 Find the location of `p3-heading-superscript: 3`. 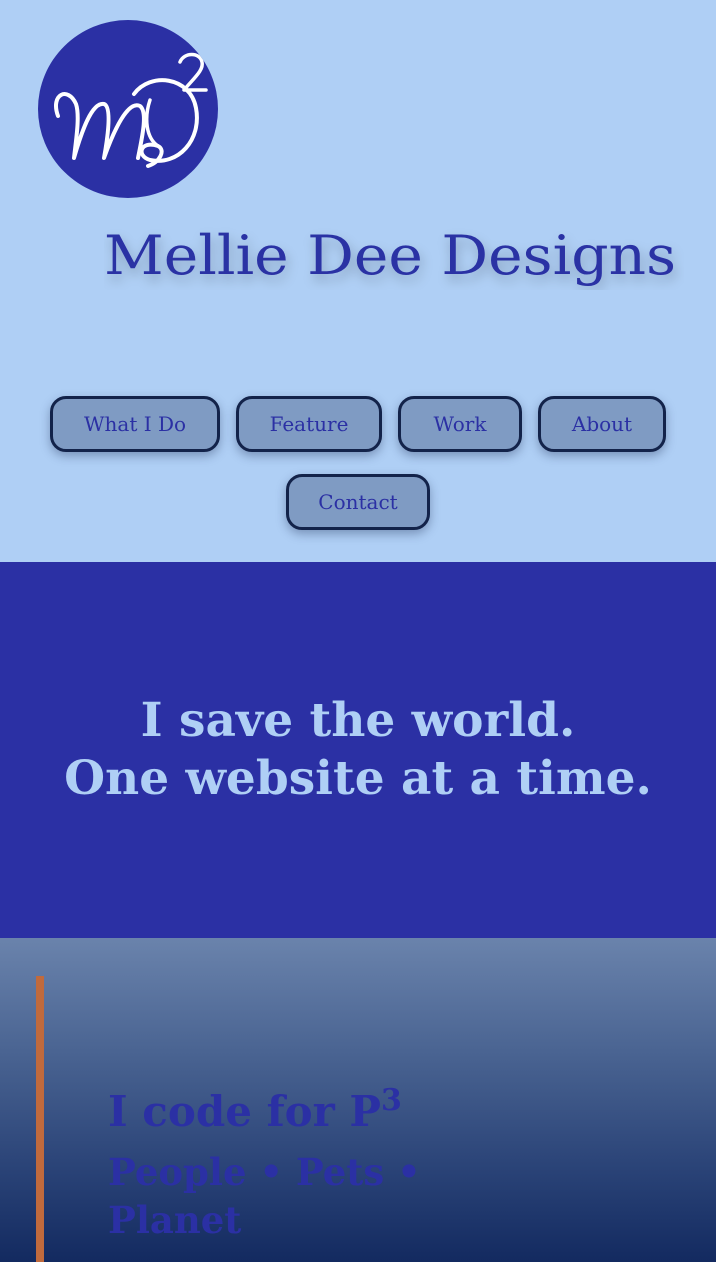

p3-heading-superscript: 3 is located at coordinates (391, 1100).